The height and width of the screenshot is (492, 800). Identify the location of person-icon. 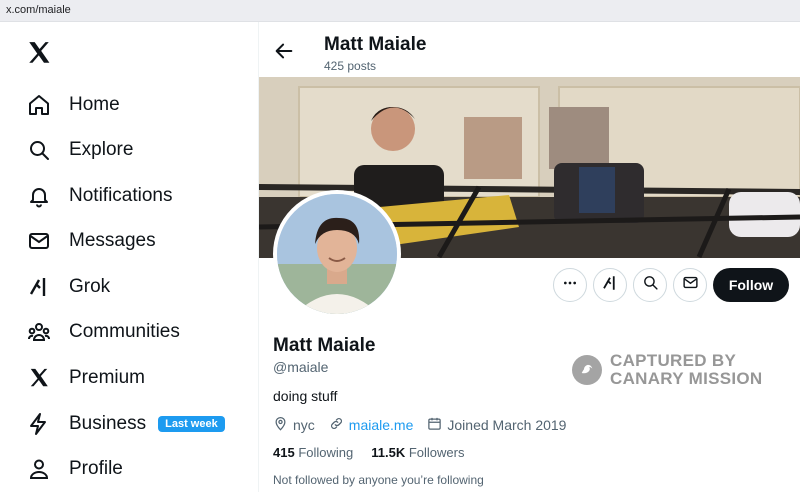
(39, 469).